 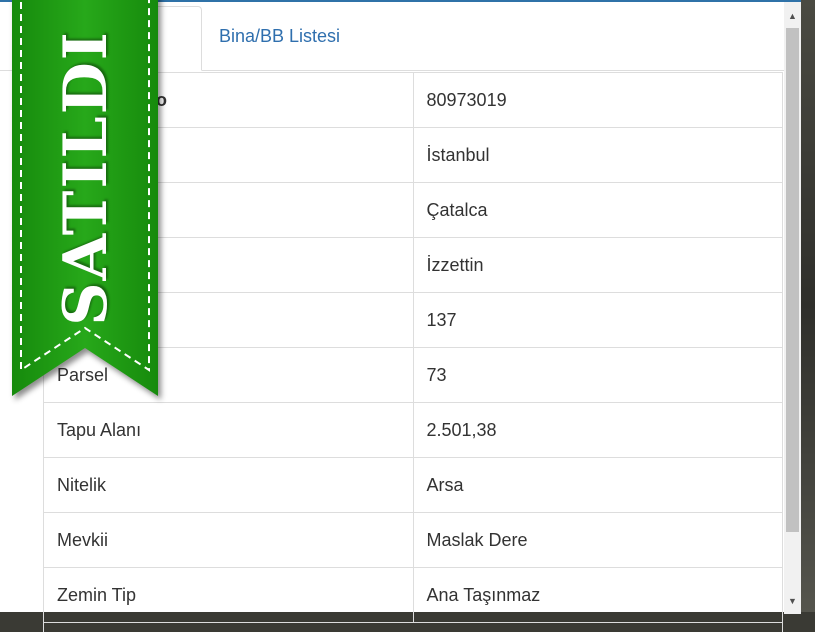 What do you see at coordinates (229, 430) in the screenshot?
I see `row-label: Tapu Alanı` at bounding box center [229, 430].